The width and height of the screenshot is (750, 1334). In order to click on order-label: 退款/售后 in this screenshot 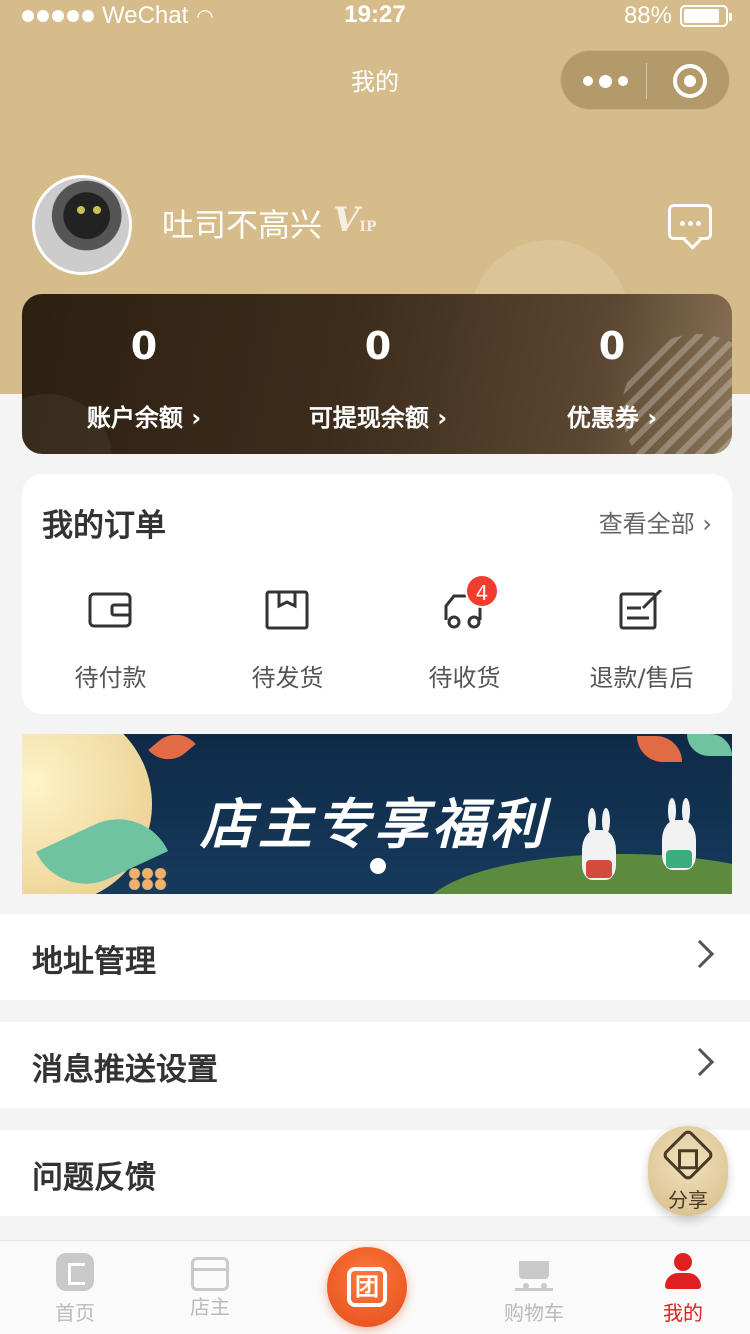, I will do `click(641, 678)`.